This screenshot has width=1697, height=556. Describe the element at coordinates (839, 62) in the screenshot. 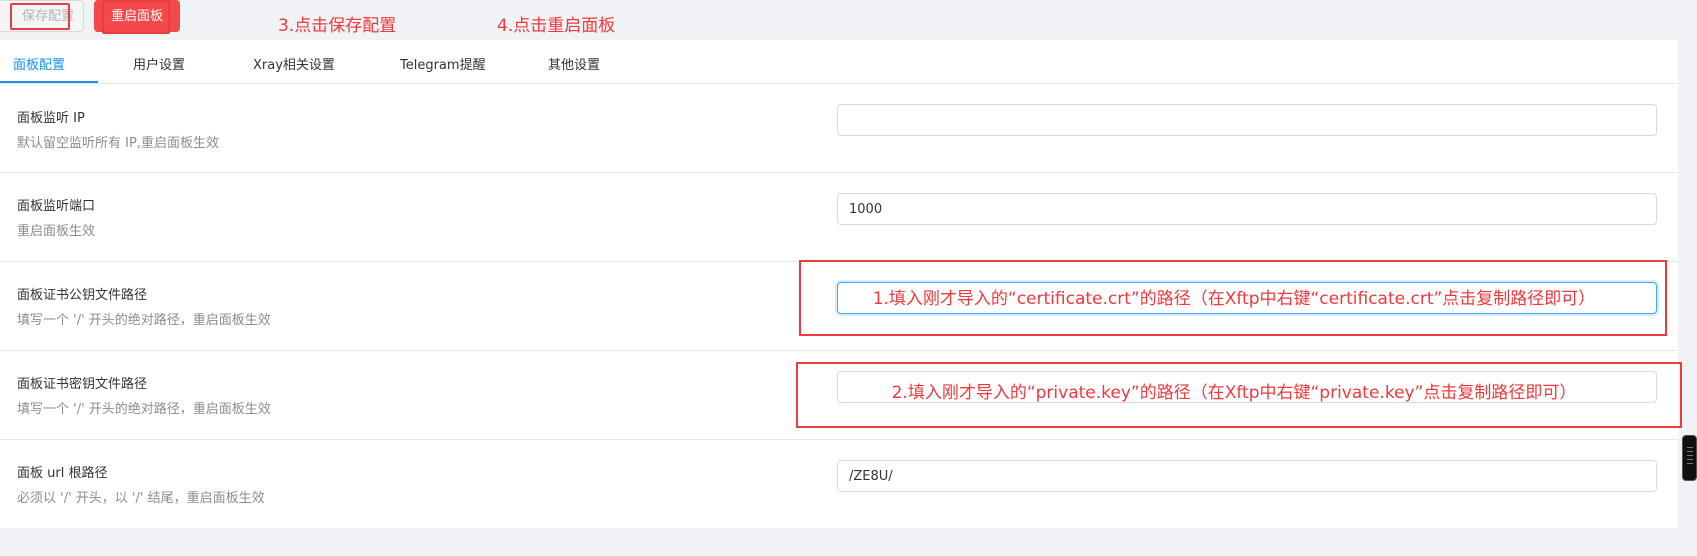

I see `tab-bar: 面板配置 用户设置 Xray相关设置 Telegram提醒 其他设置` at that location.